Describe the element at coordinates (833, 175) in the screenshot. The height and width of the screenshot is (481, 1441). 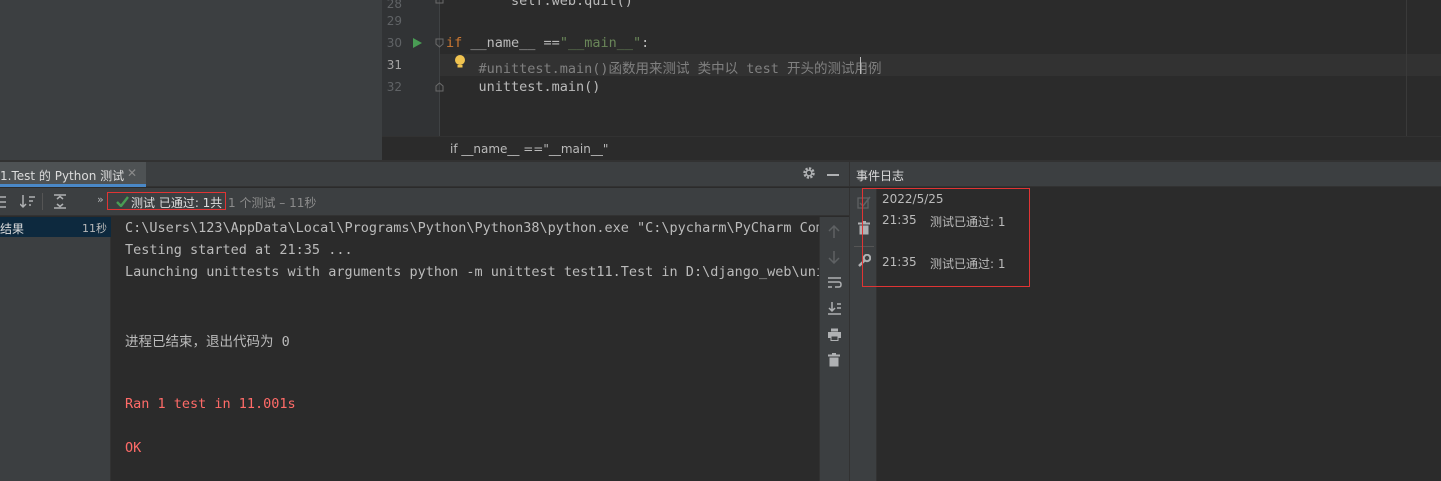
I see `minimize-icon` at that location.